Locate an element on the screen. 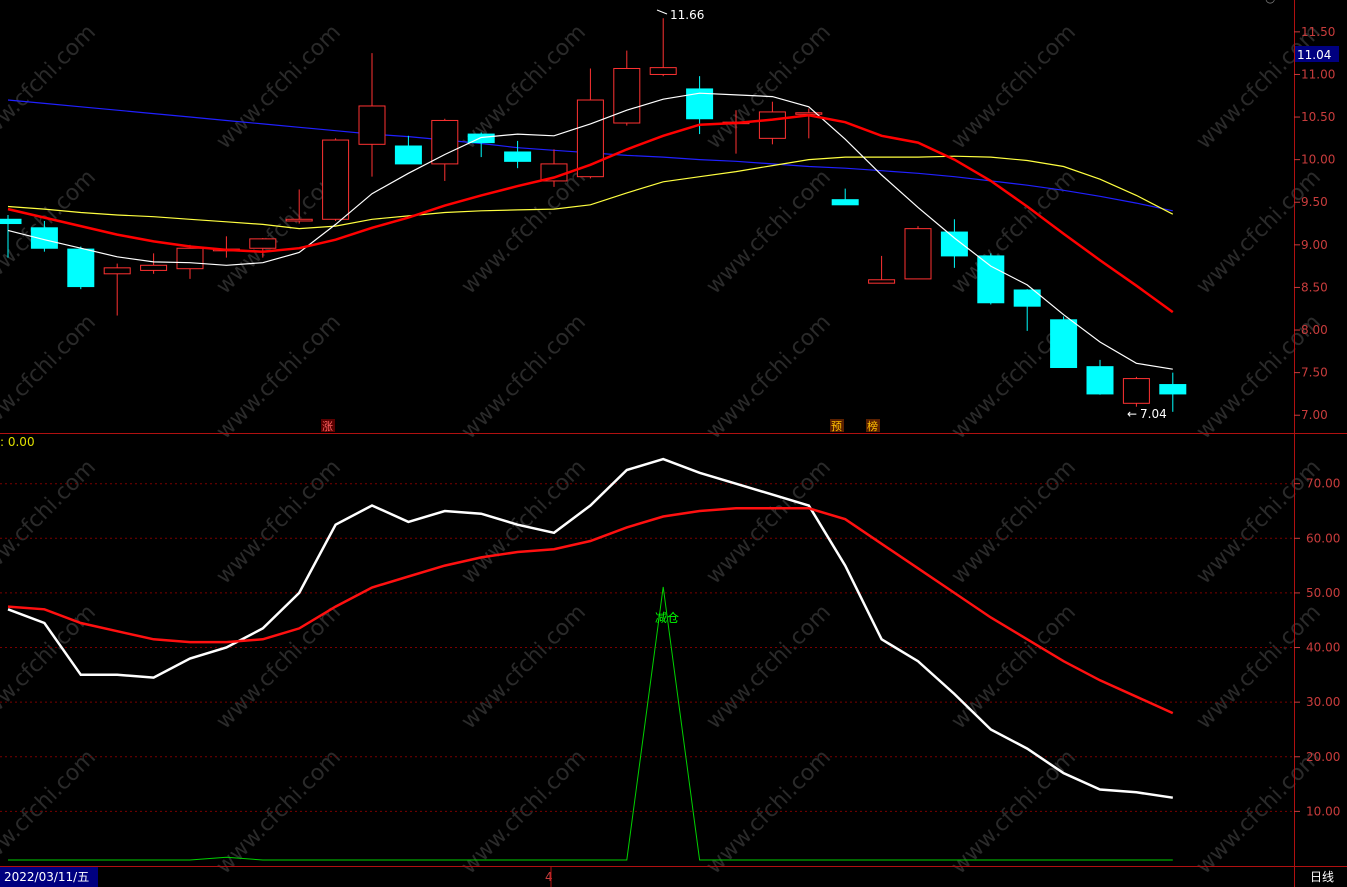 The height and width of the screenshot is (887, 1347). signal-label: 减仓 is located at coordinates (667, 618).